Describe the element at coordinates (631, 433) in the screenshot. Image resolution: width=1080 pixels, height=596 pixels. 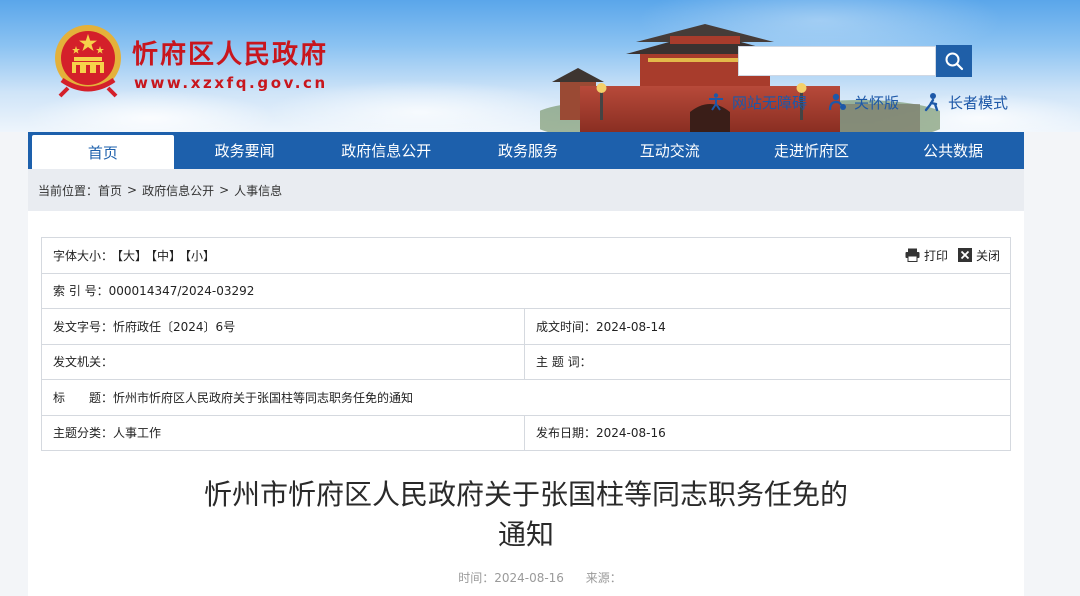
I see `published-date-value: 2024-08-16` at that location.